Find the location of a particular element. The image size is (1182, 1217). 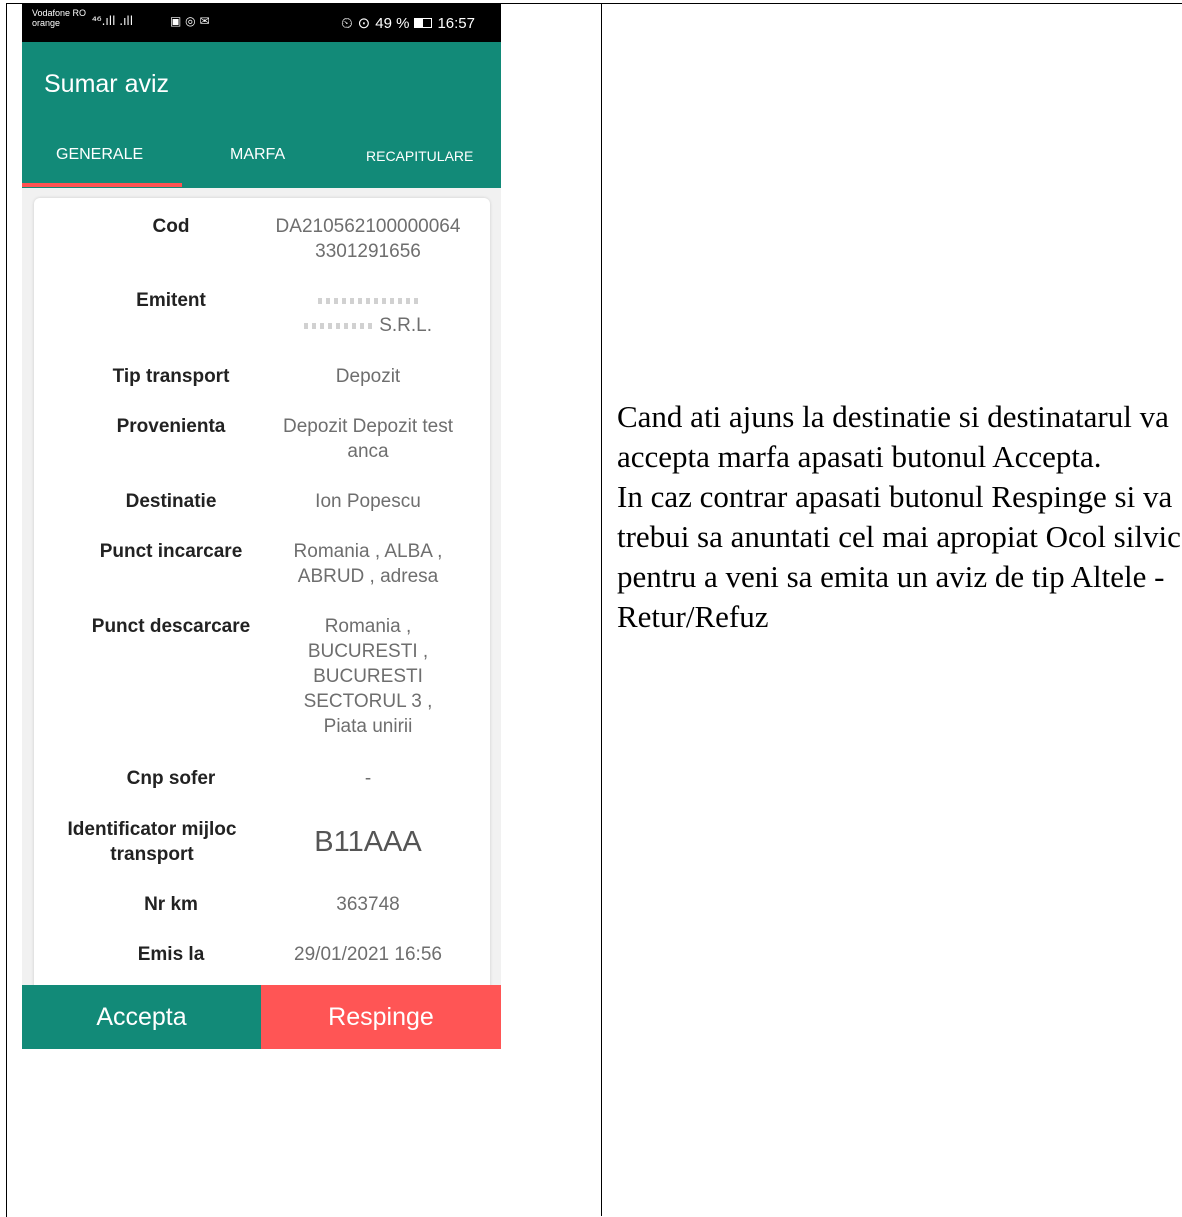

value-destinatie: Ion Popescu is located at coordinates (368, 501).